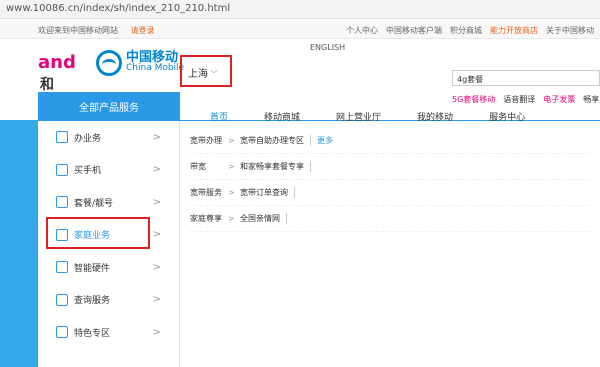  Describe the element at coordinates (214, 74) in the screenshot. I see `chevron-down-icon: ﹀` at that location.